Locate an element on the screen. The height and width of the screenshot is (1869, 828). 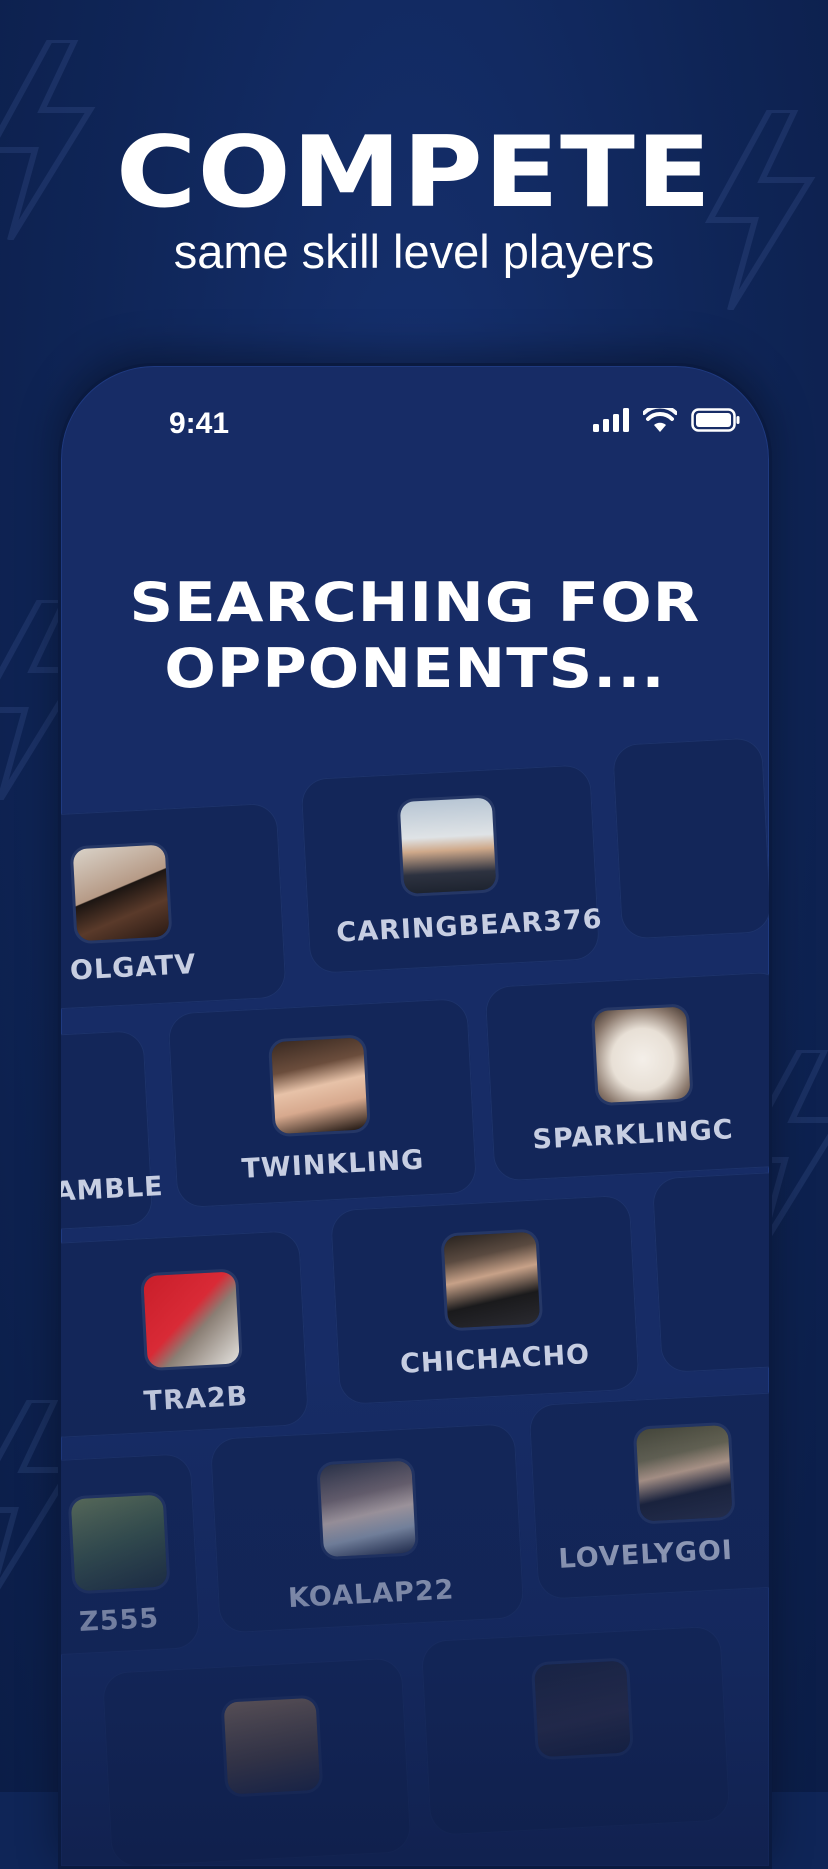
player-name: TWINKLING is located at coordinates (333, 1164).